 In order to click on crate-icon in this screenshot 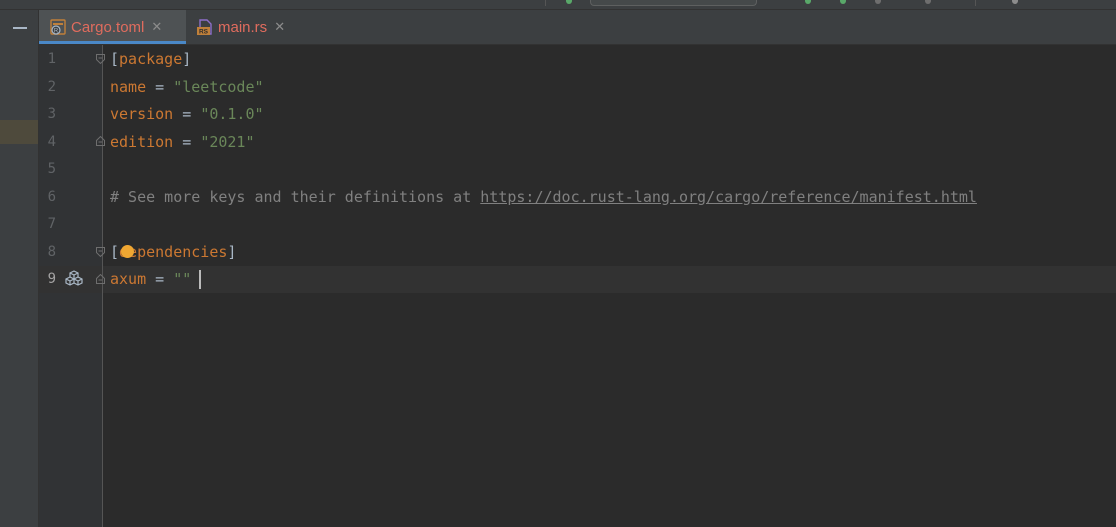, I will do `click(74, 280)`.